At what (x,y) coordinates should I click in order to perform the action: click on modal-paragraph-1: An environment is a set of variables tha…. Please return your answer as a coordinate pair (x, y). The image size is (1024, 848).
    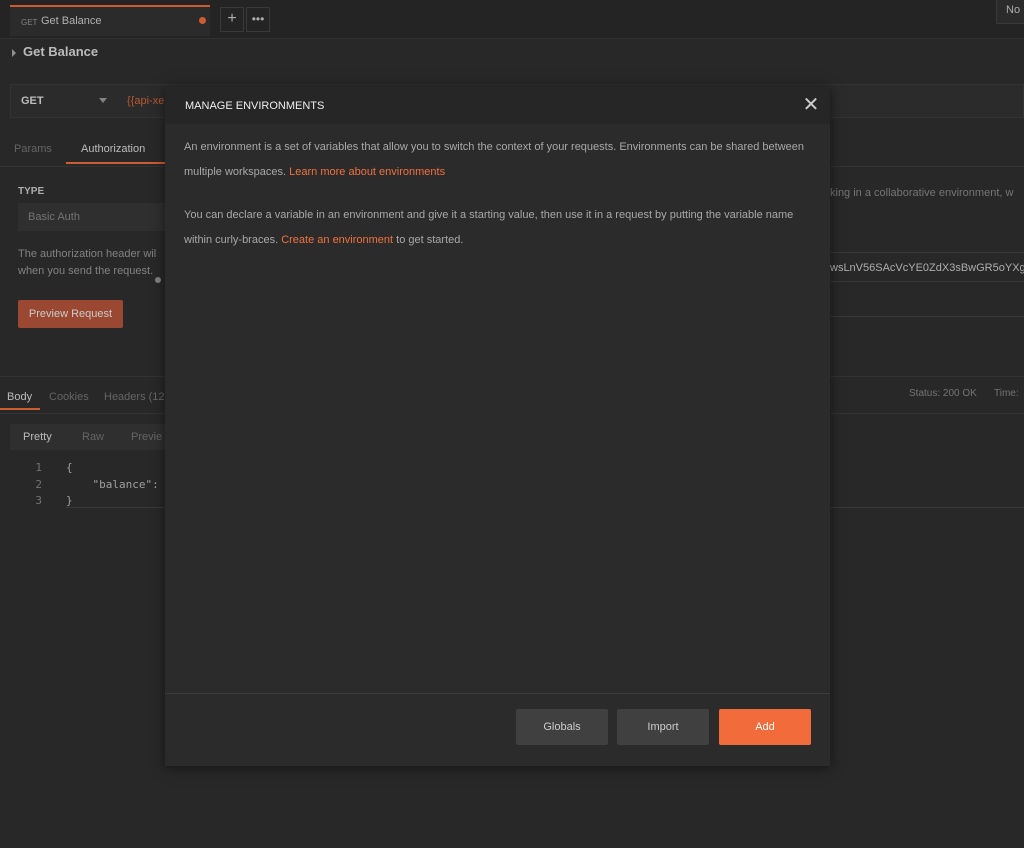
    Looking at the image, I should click on (496, 160).